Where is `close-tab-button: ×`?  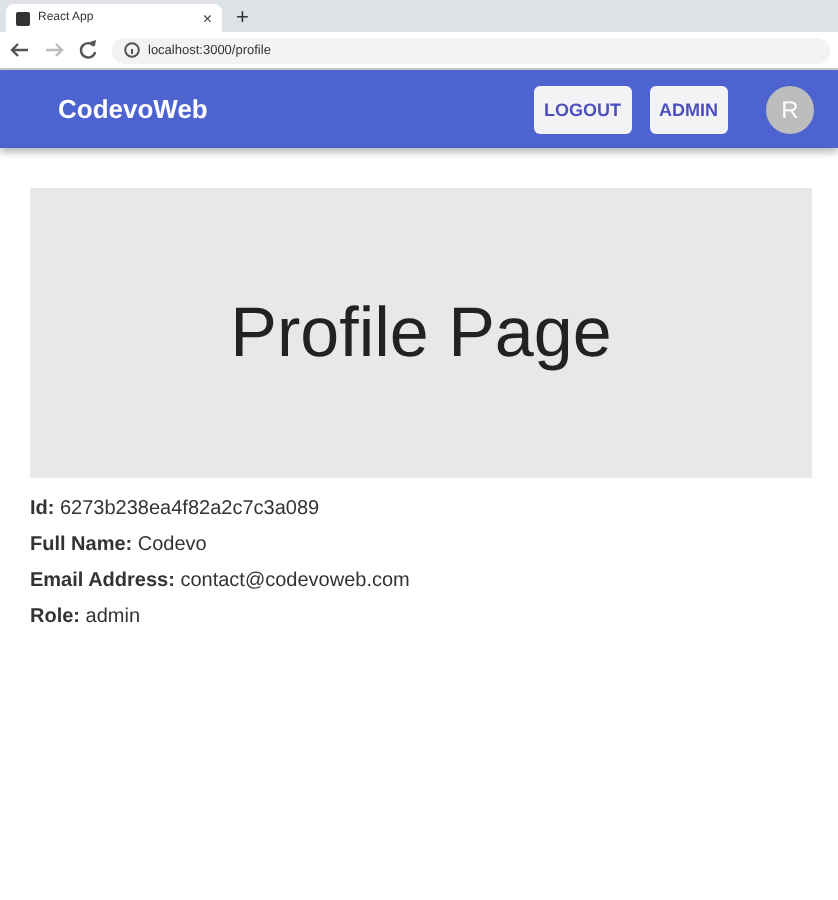 close-tab-button: × is located at coordinates (207, 18).